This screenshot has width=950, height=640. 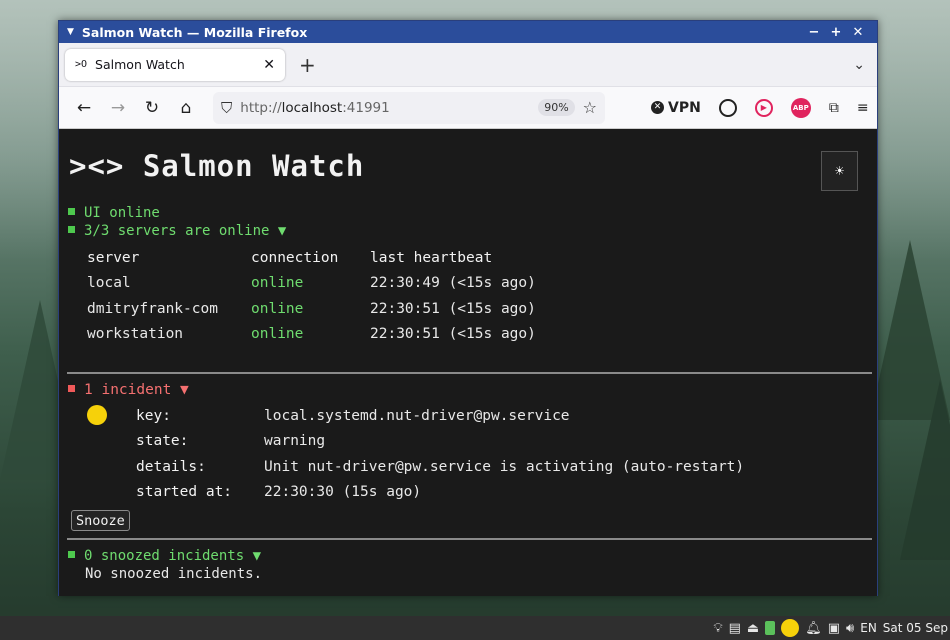 I want to click on url-text: http://localhost:41991, so click(x=389, y=108).